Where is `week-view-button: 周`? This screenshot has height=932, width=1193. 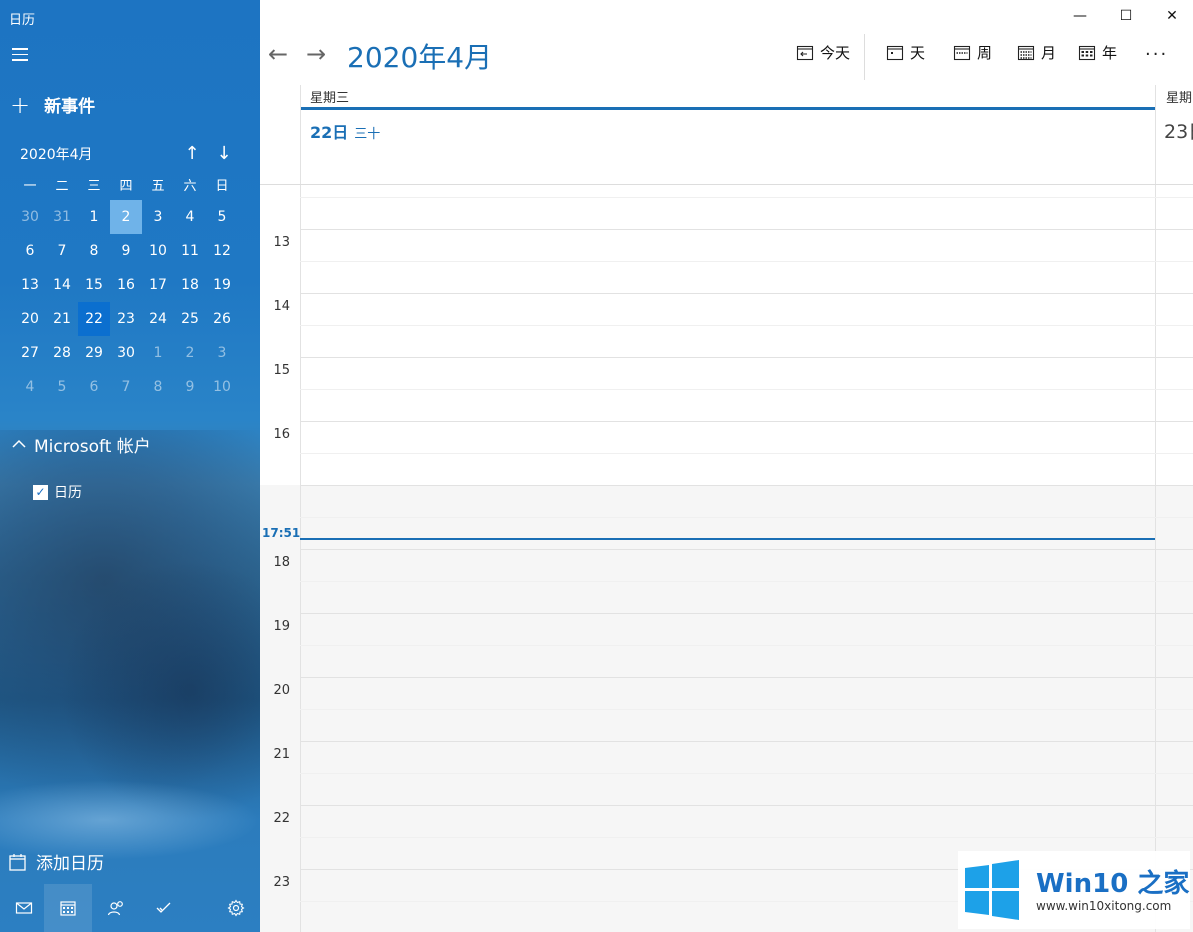 week-view-button: 周 is located at coordinates (972, 52).